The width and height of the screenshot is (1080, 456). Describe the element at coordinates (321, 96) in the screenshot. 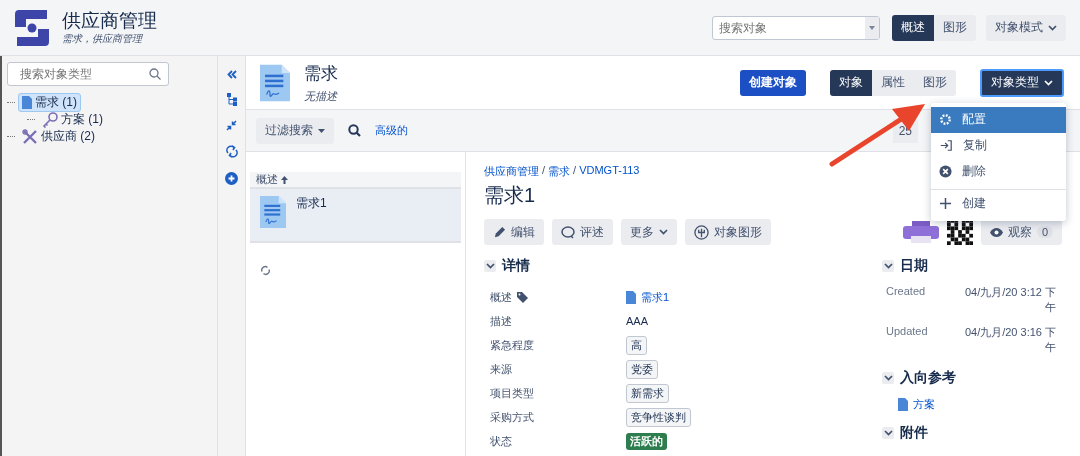

I see `object-type-description: 无描述` at that location.